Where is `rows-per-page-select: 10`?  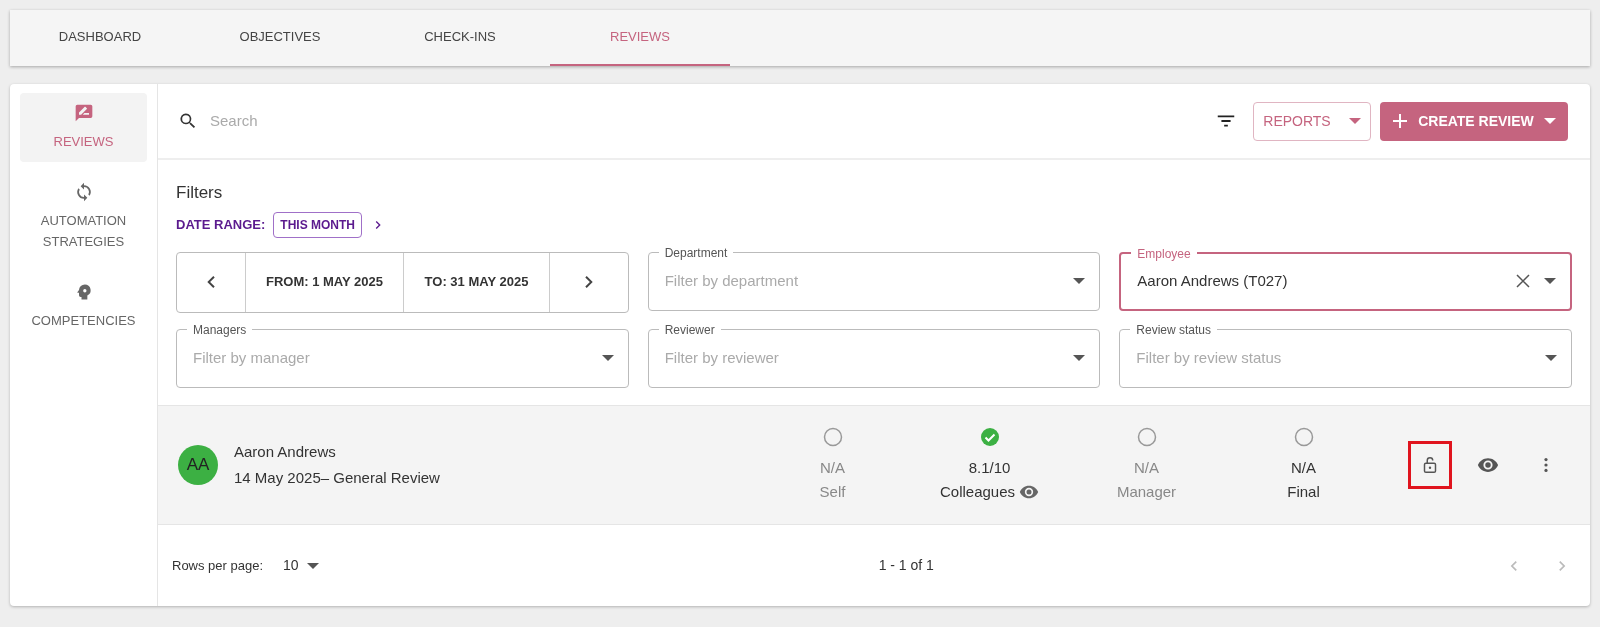
rows-per-page-select: 10 is located at coordinates (301, 565).